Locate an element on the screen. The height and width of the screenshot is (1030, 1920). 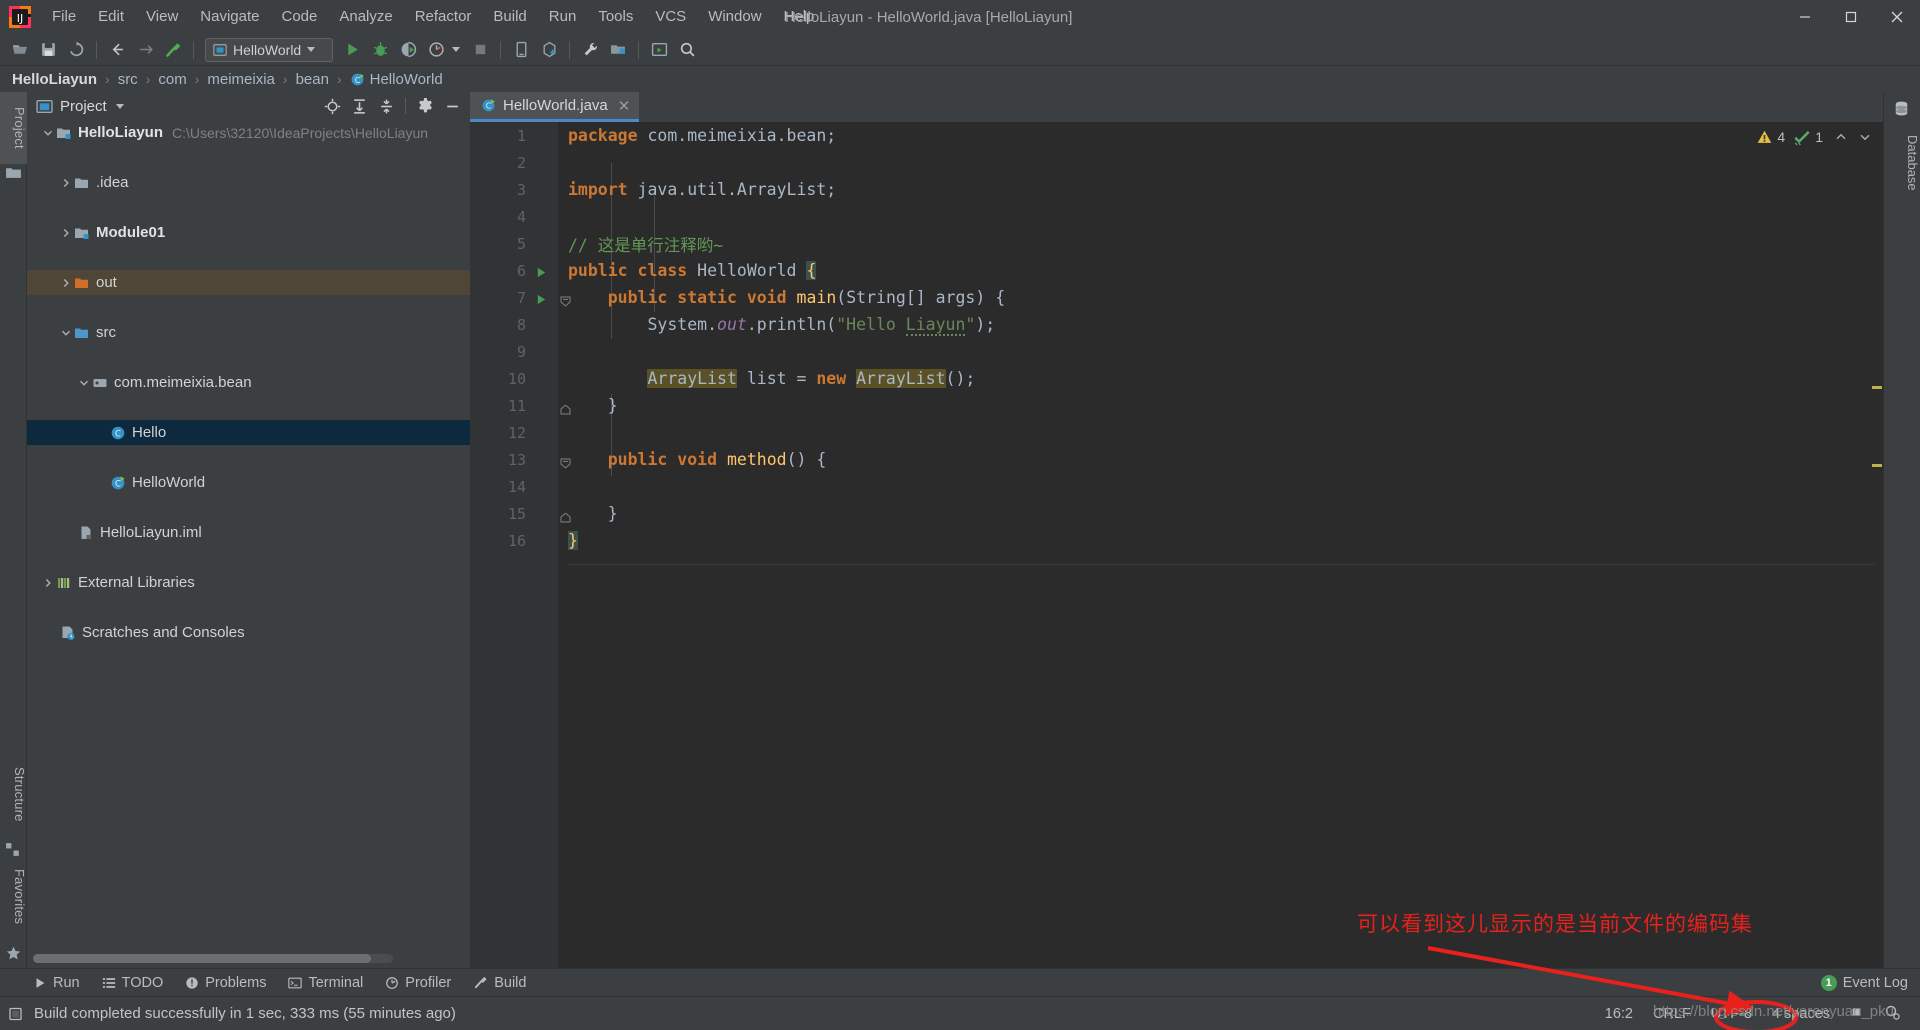
save-all-button is located at coordinates (48, 50).